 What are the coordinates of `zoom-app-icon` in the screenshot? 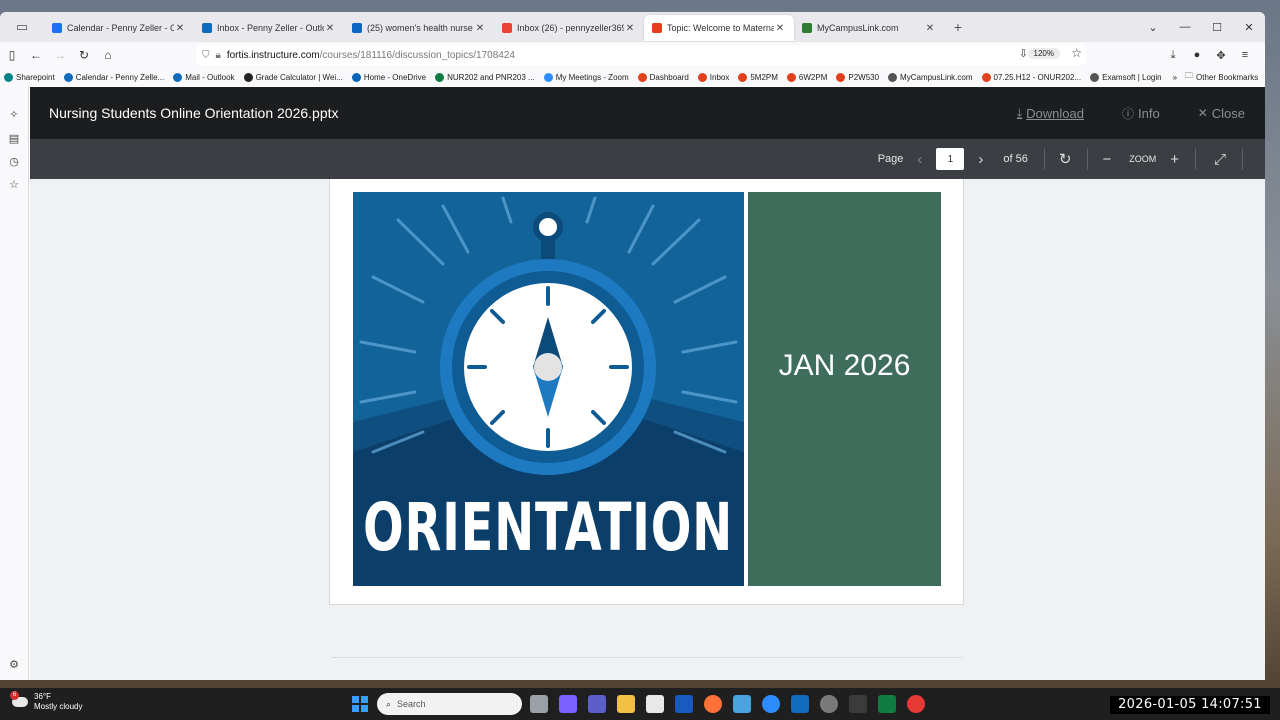 It's located at (771, 704).